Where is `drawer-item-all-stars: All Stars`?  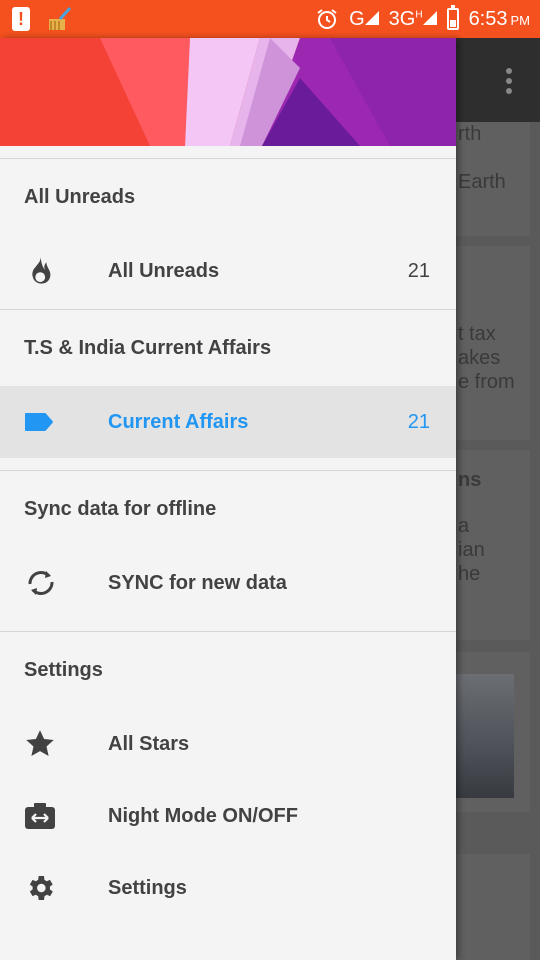
drawer-item-all-stars: All Stars is located at coordinates (228, 744).